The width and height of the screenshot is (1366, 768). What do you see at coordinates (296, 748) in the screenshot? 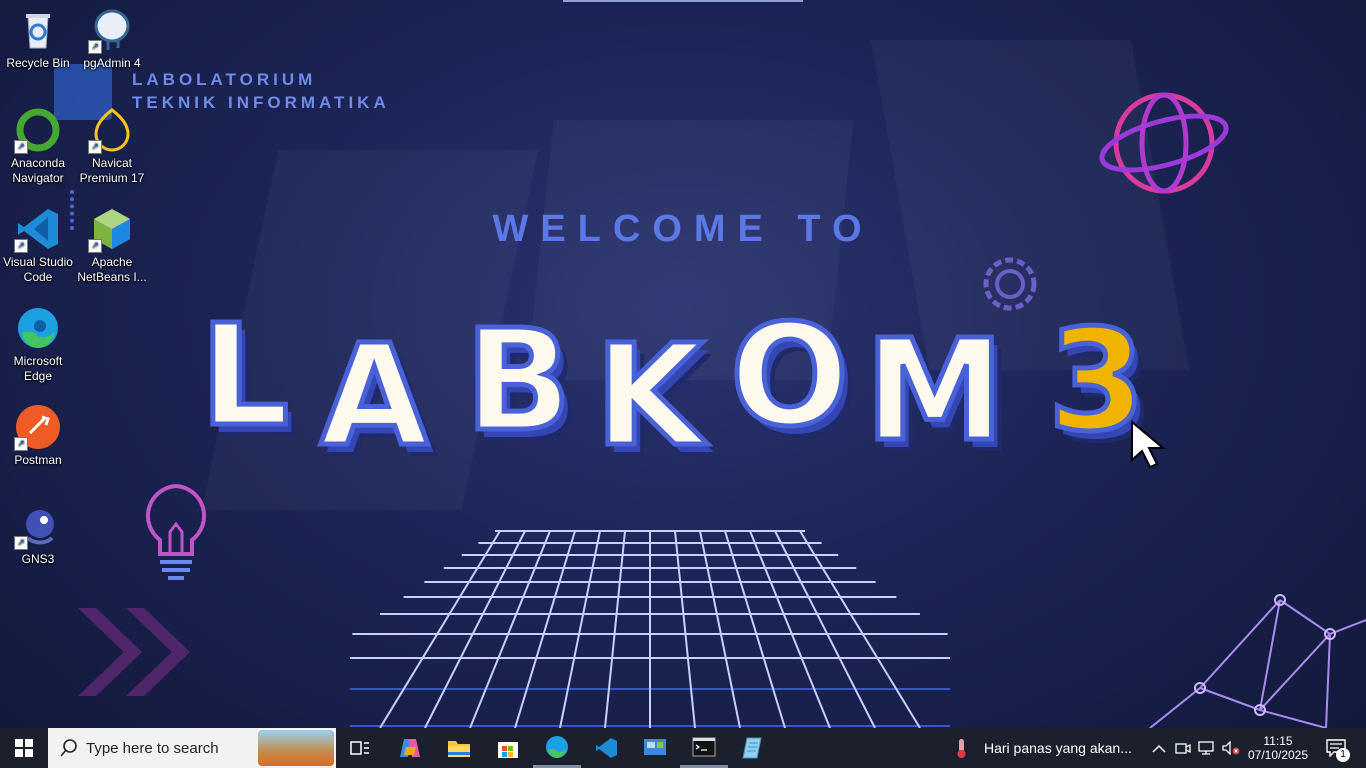
I see `search-highlight-image` at bounding box center [296, 748].